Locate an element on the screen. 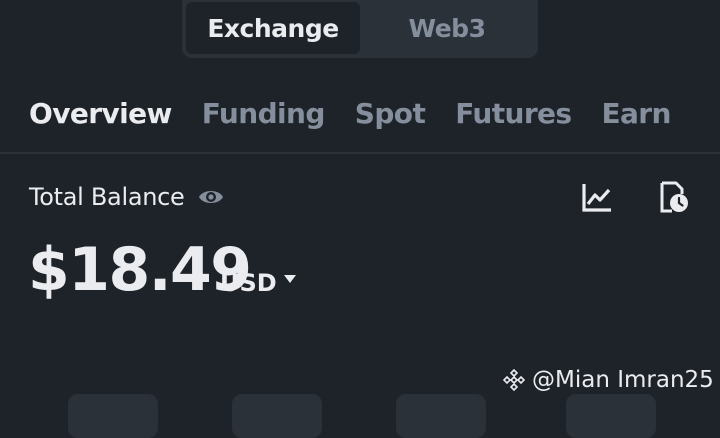 This screenshot has width=720, height=438. balance-amount: $18.49 is located at coordinates (140, 270).